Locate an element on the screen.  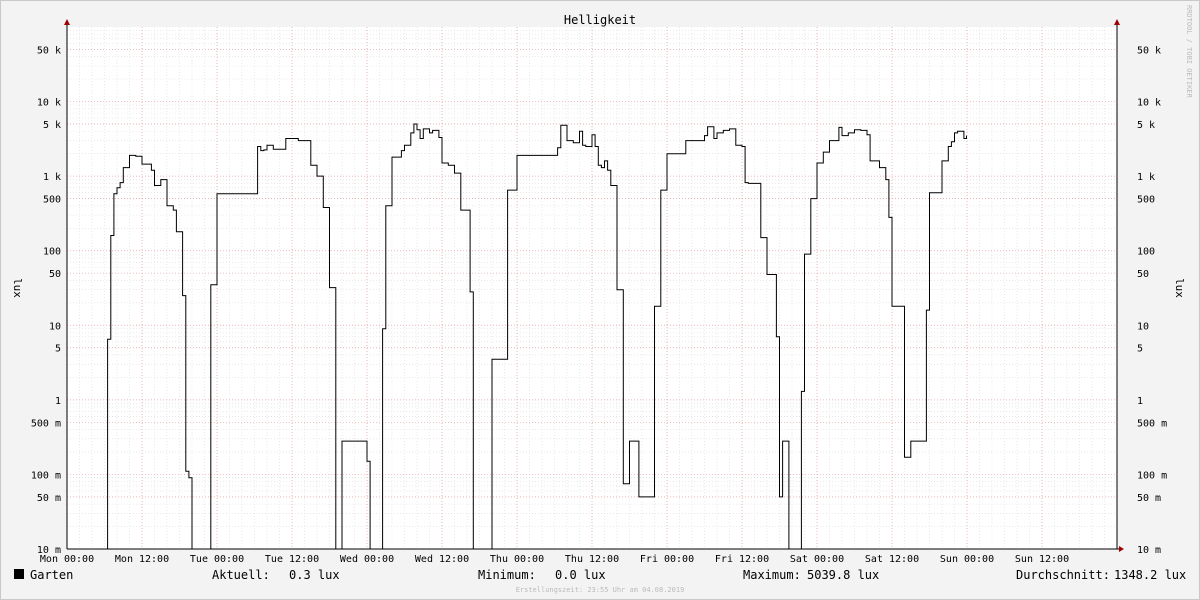
y-tick-label-right: 100 m is located at coordinates (1152, 475).